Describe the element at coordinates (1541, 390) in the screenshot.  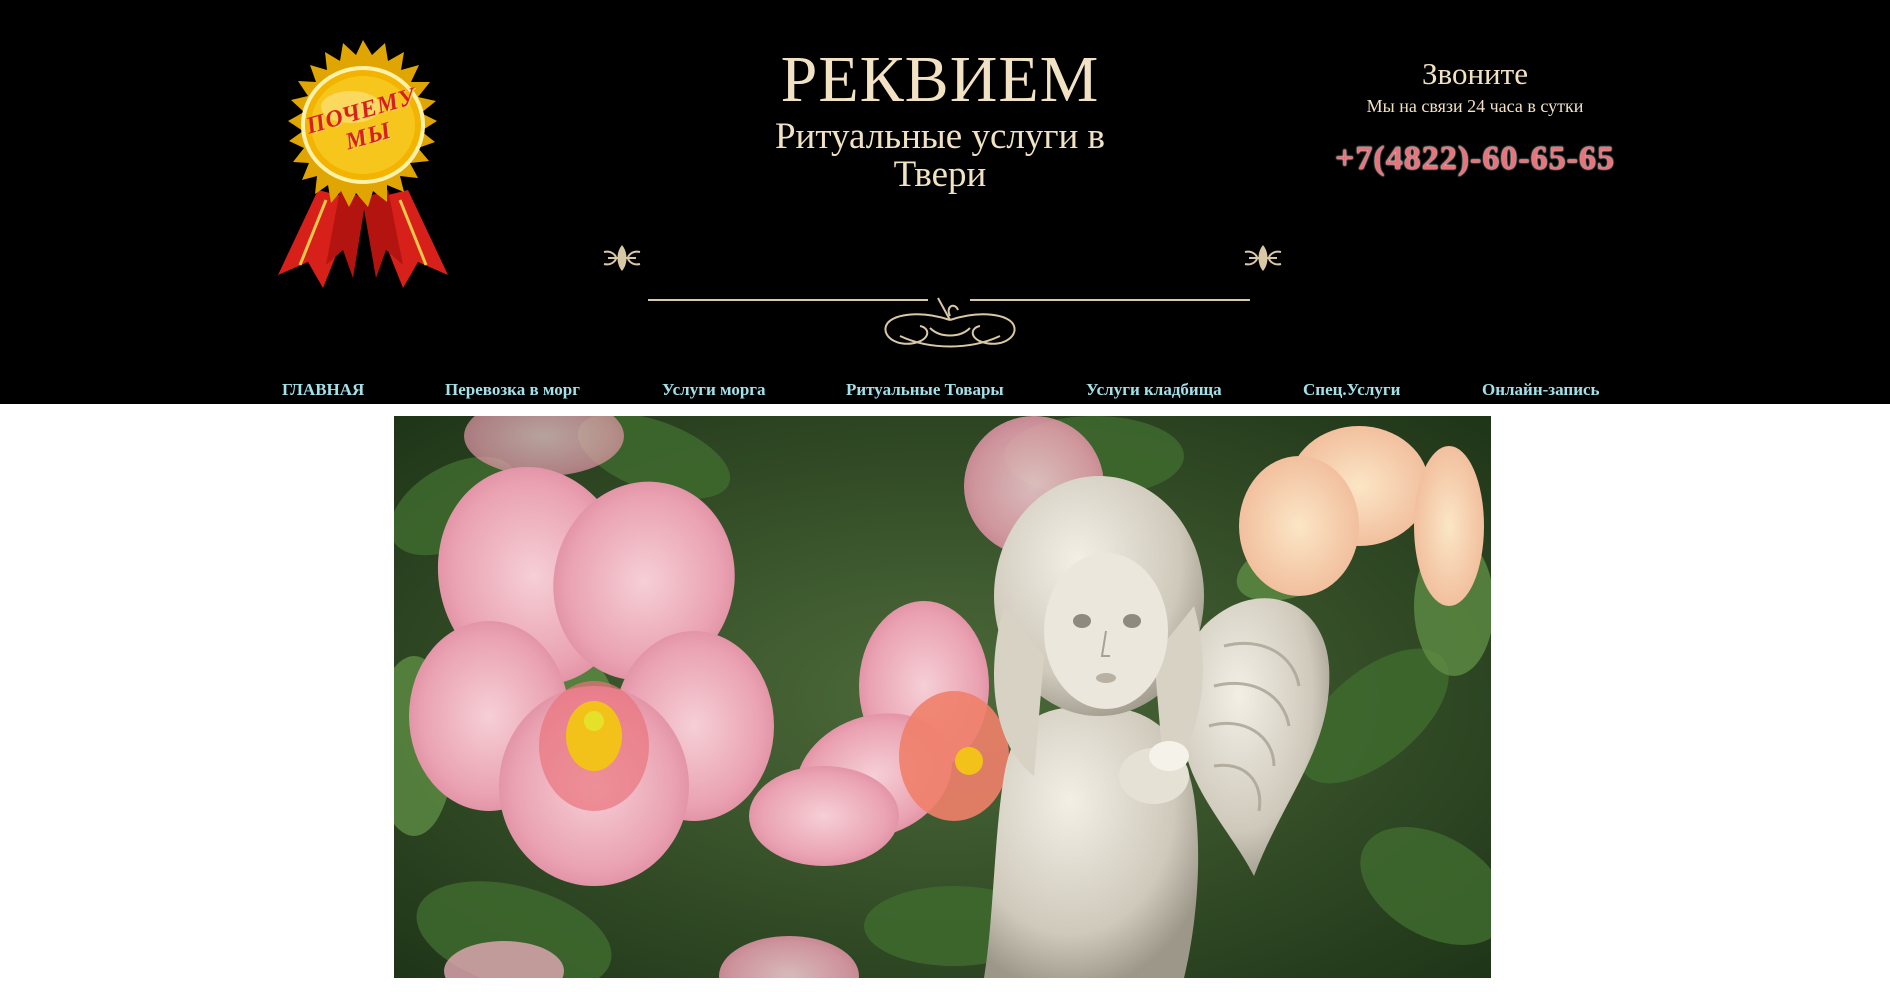
I see `nav-item-online-booking: Онлайн-запись` at that location.